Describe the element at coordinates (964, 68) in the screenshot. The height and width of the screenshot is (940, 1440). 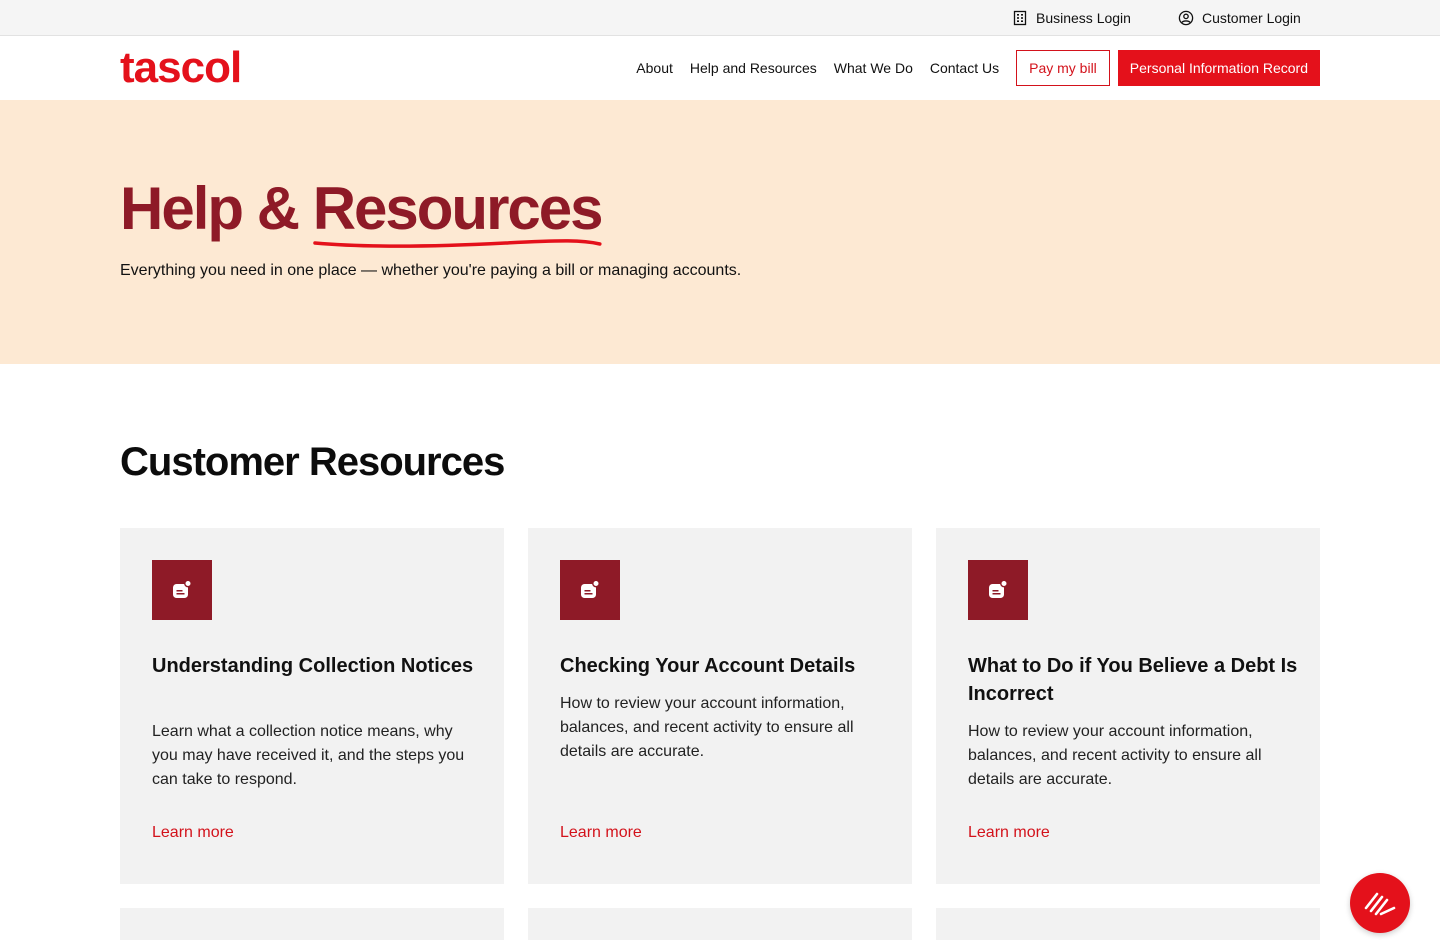
I see `nav-contact-us: Contact Us` at that location.